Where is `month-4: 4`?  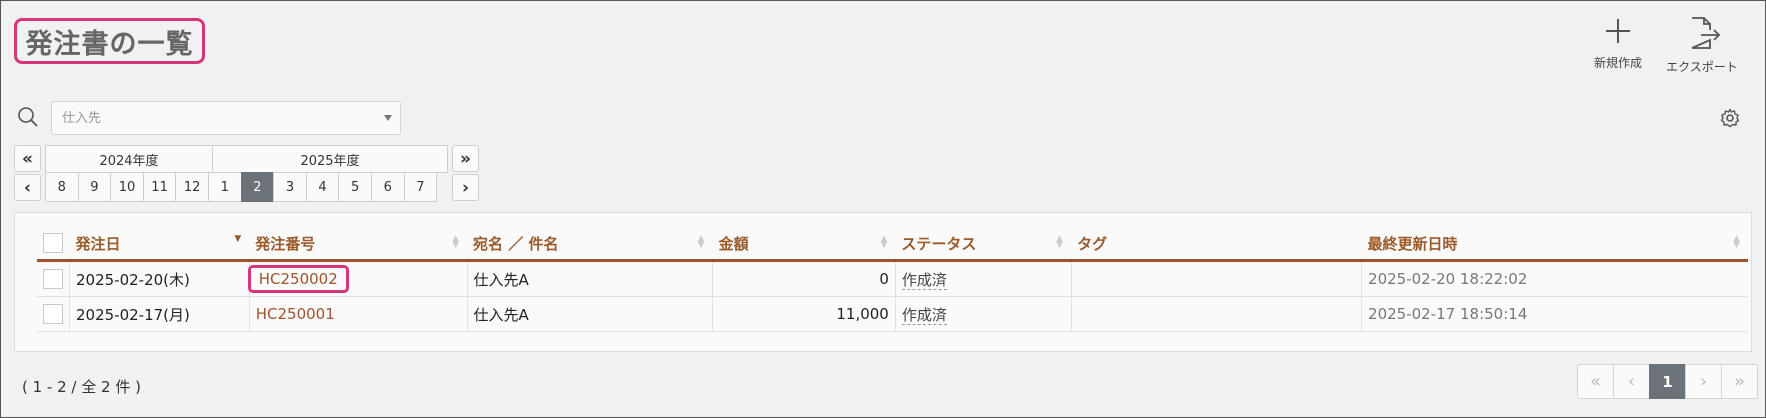 month-4: 4 is located at coordinates (322, 187).